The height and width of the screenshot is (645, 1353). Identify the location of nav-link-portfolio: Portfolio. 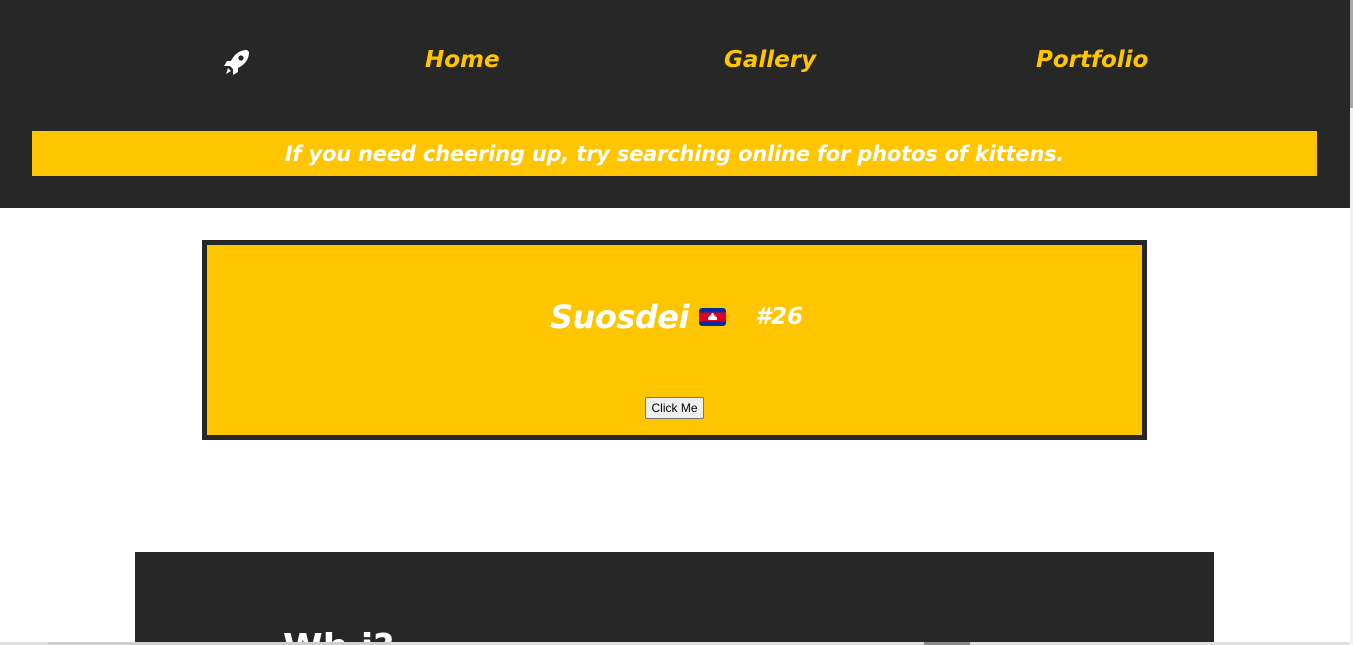
(1092, 60).